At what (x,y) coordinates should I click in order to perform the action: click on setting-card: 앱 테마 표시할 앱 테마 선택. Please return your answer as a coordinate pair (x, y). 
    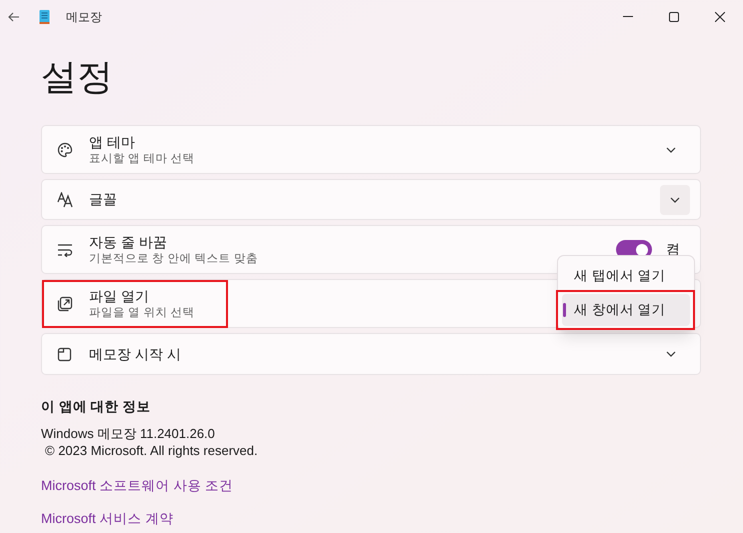
    Looking at the image, I should click on (371, 149).